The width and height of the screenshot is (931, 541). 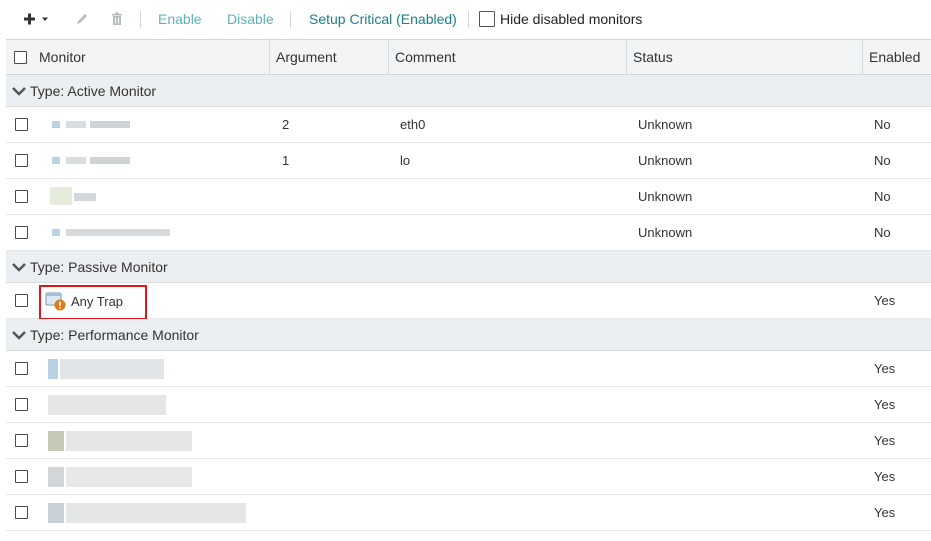 What do you see at coordinates (468, 267) in the screenshot?
I see `group-header-passive: Type: Passive Monitor` at bounding box center [468, 267].